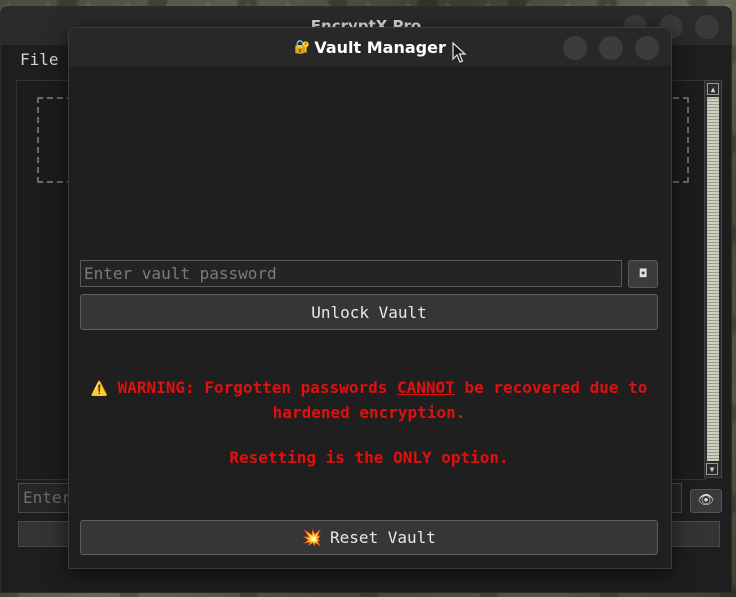 Image resolution: width=736 pixels, height=597 pixels. Describe the element at coordinates (257, 387) in the screenshot. I see `warning-prefix: WARNING: Forgotten passwords` at that location.